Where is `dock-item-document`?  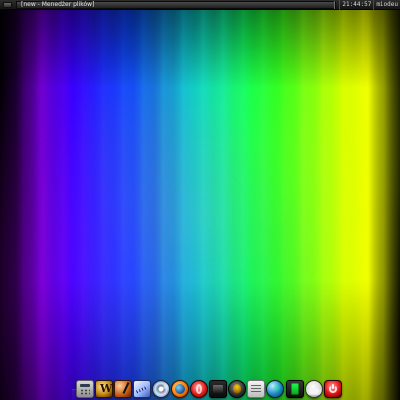 dock-item-document is located at coordinates (256, 387).